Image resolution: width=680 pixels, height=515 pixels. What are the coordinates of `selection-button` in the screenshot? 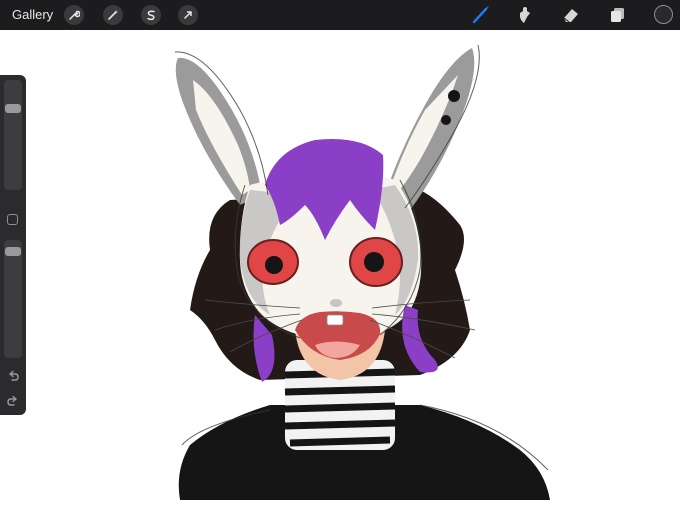 It's located at (151, 15).